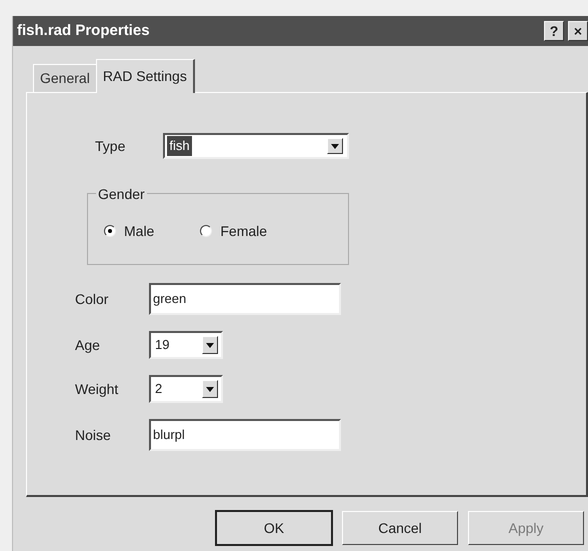  What do you see at coordinates (256, 146) in the screenshot?
I see `type-dropdown: fish` at bounding box center [256, 146].